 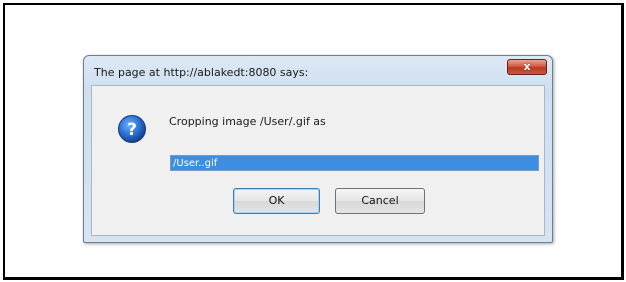 What do you see at coordinates (318, 71) in the screenshot?
I see `dialog-titlebar: The page at http://ablakedt:8080 says: x` at bounding box center [318, 71].